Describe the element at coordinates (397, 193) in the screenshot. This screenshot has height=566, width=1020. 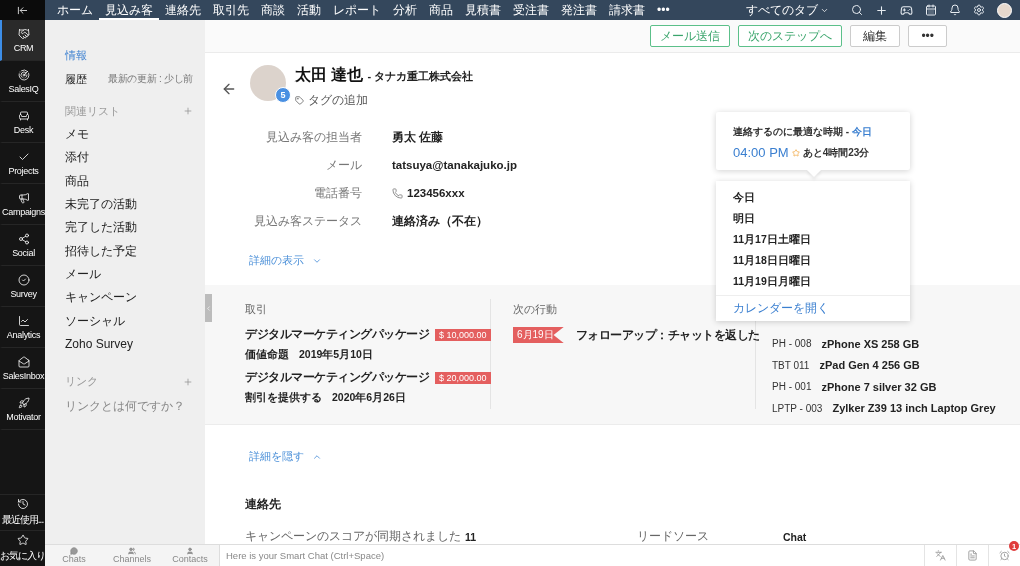
I see `phone-icon` at that location.